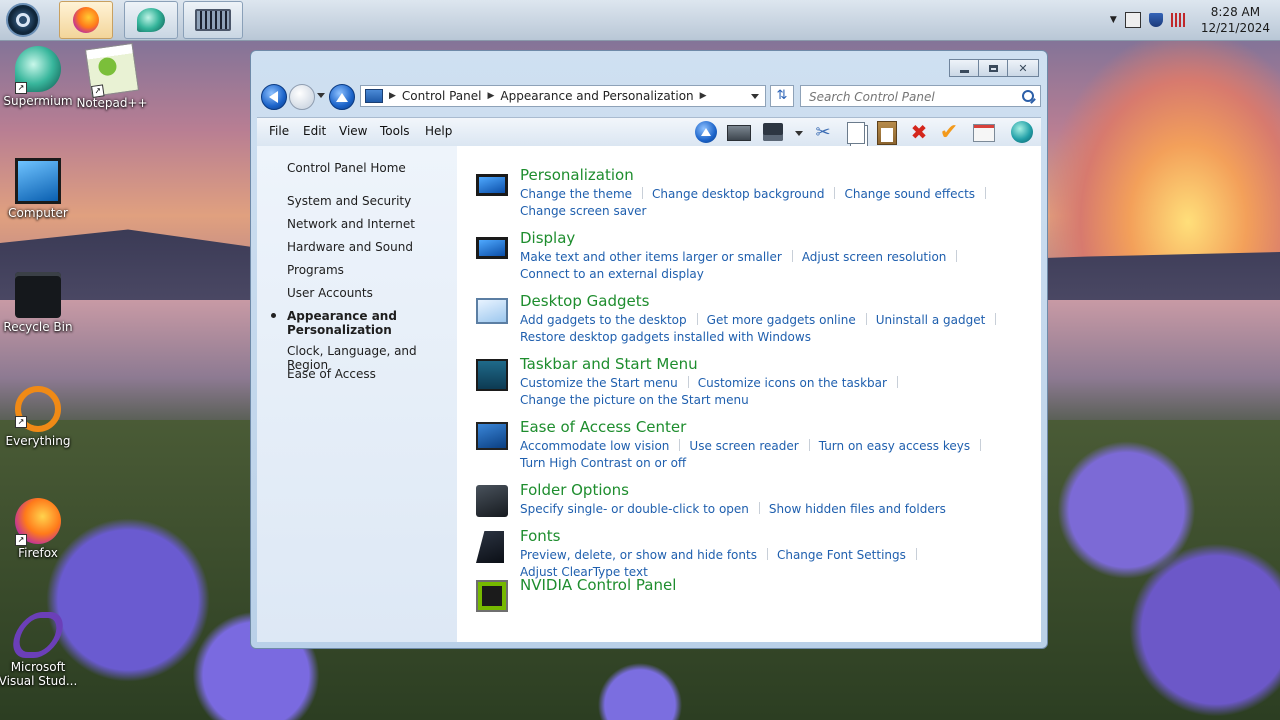 The image size is (1280, 720). I want to click on taskbar-icon, so click(492, 375).